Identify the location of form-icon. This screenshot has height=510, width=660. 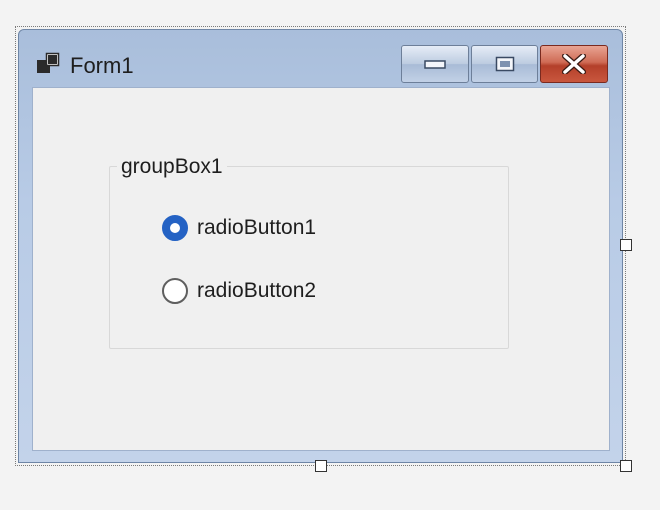
(50, 63).